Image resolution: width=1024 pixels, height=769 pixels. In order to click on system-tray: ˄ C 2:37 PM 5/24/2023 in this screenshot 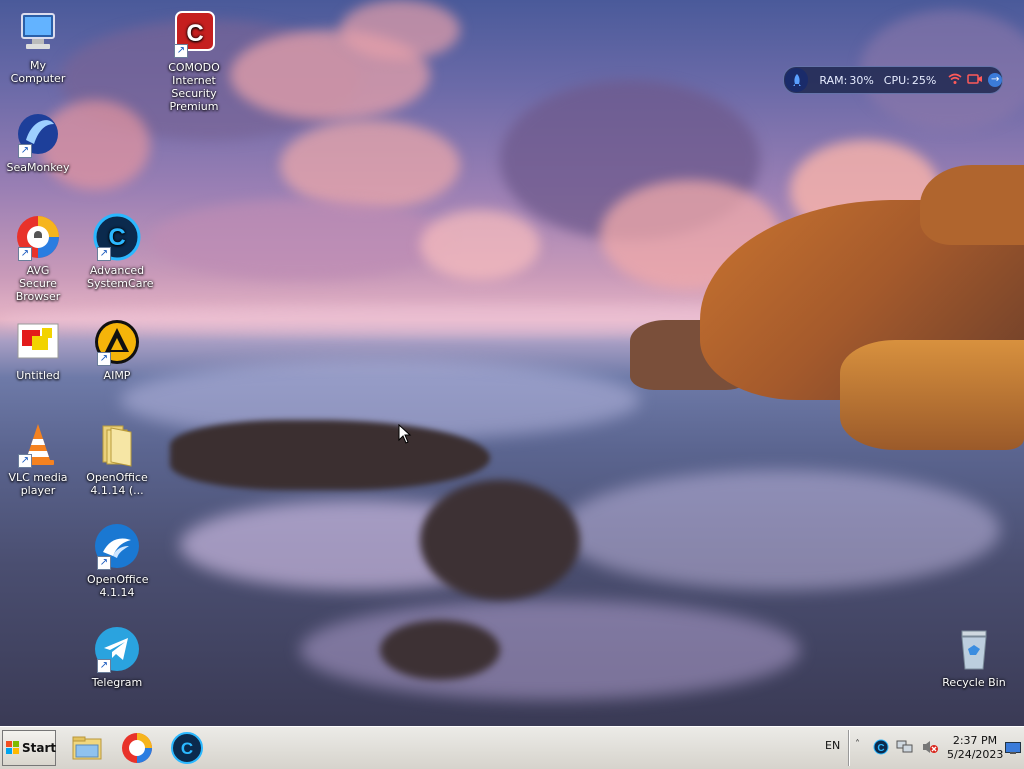, I will do `click(936, 748)`.